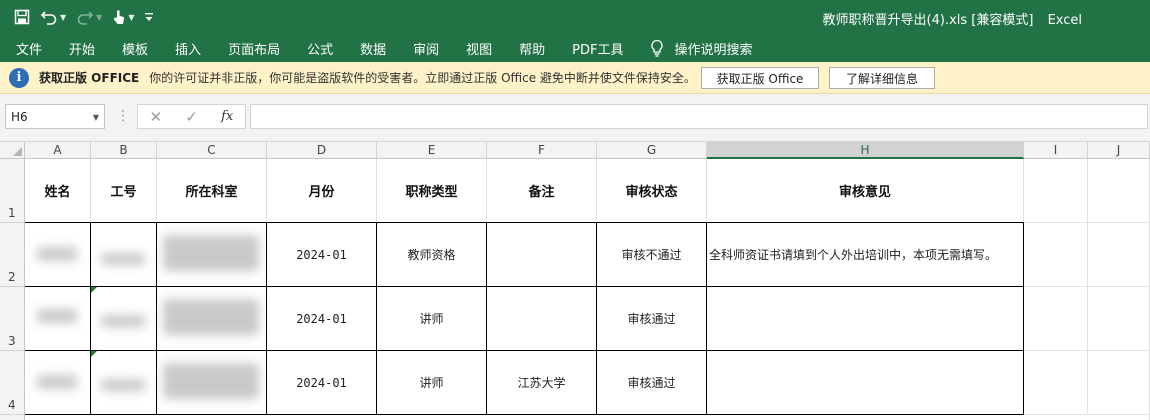  Describe the element at coordinates (322, 150) in the screenshot. I see `column-header-d: D` at that location.